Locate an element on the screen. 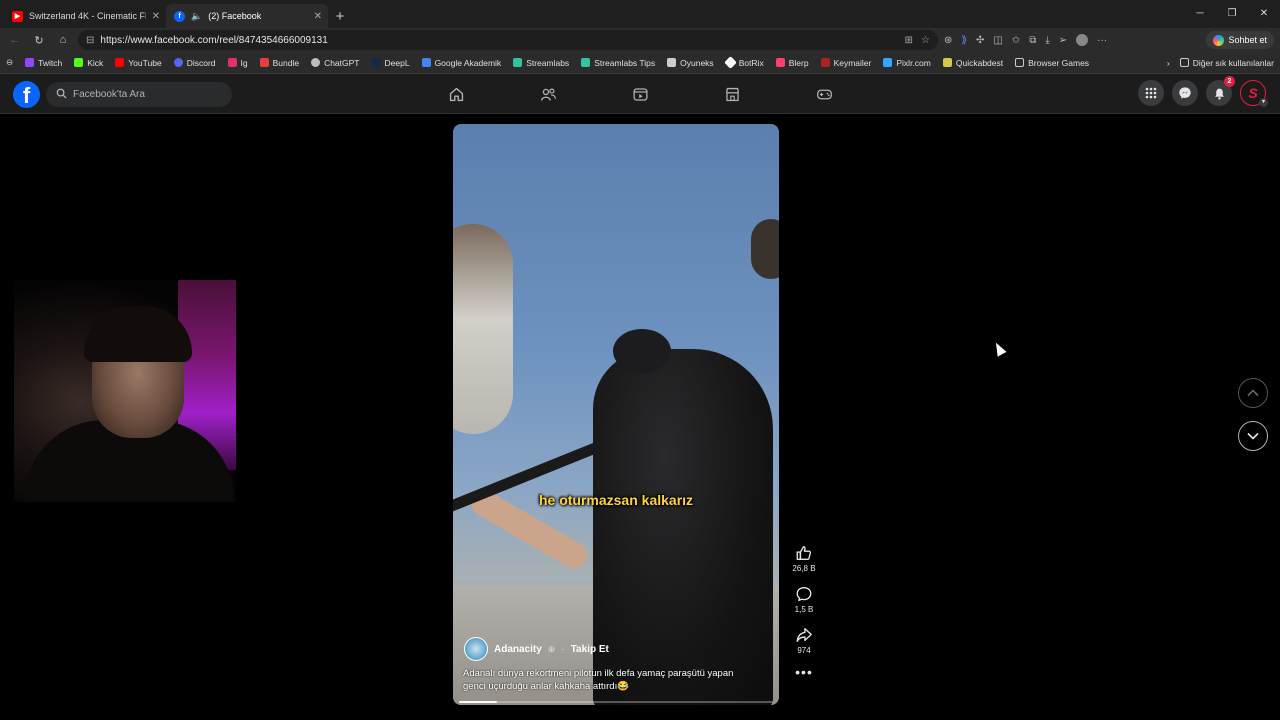  bookmark-item: DeepL is located at coordinates (390, 63).